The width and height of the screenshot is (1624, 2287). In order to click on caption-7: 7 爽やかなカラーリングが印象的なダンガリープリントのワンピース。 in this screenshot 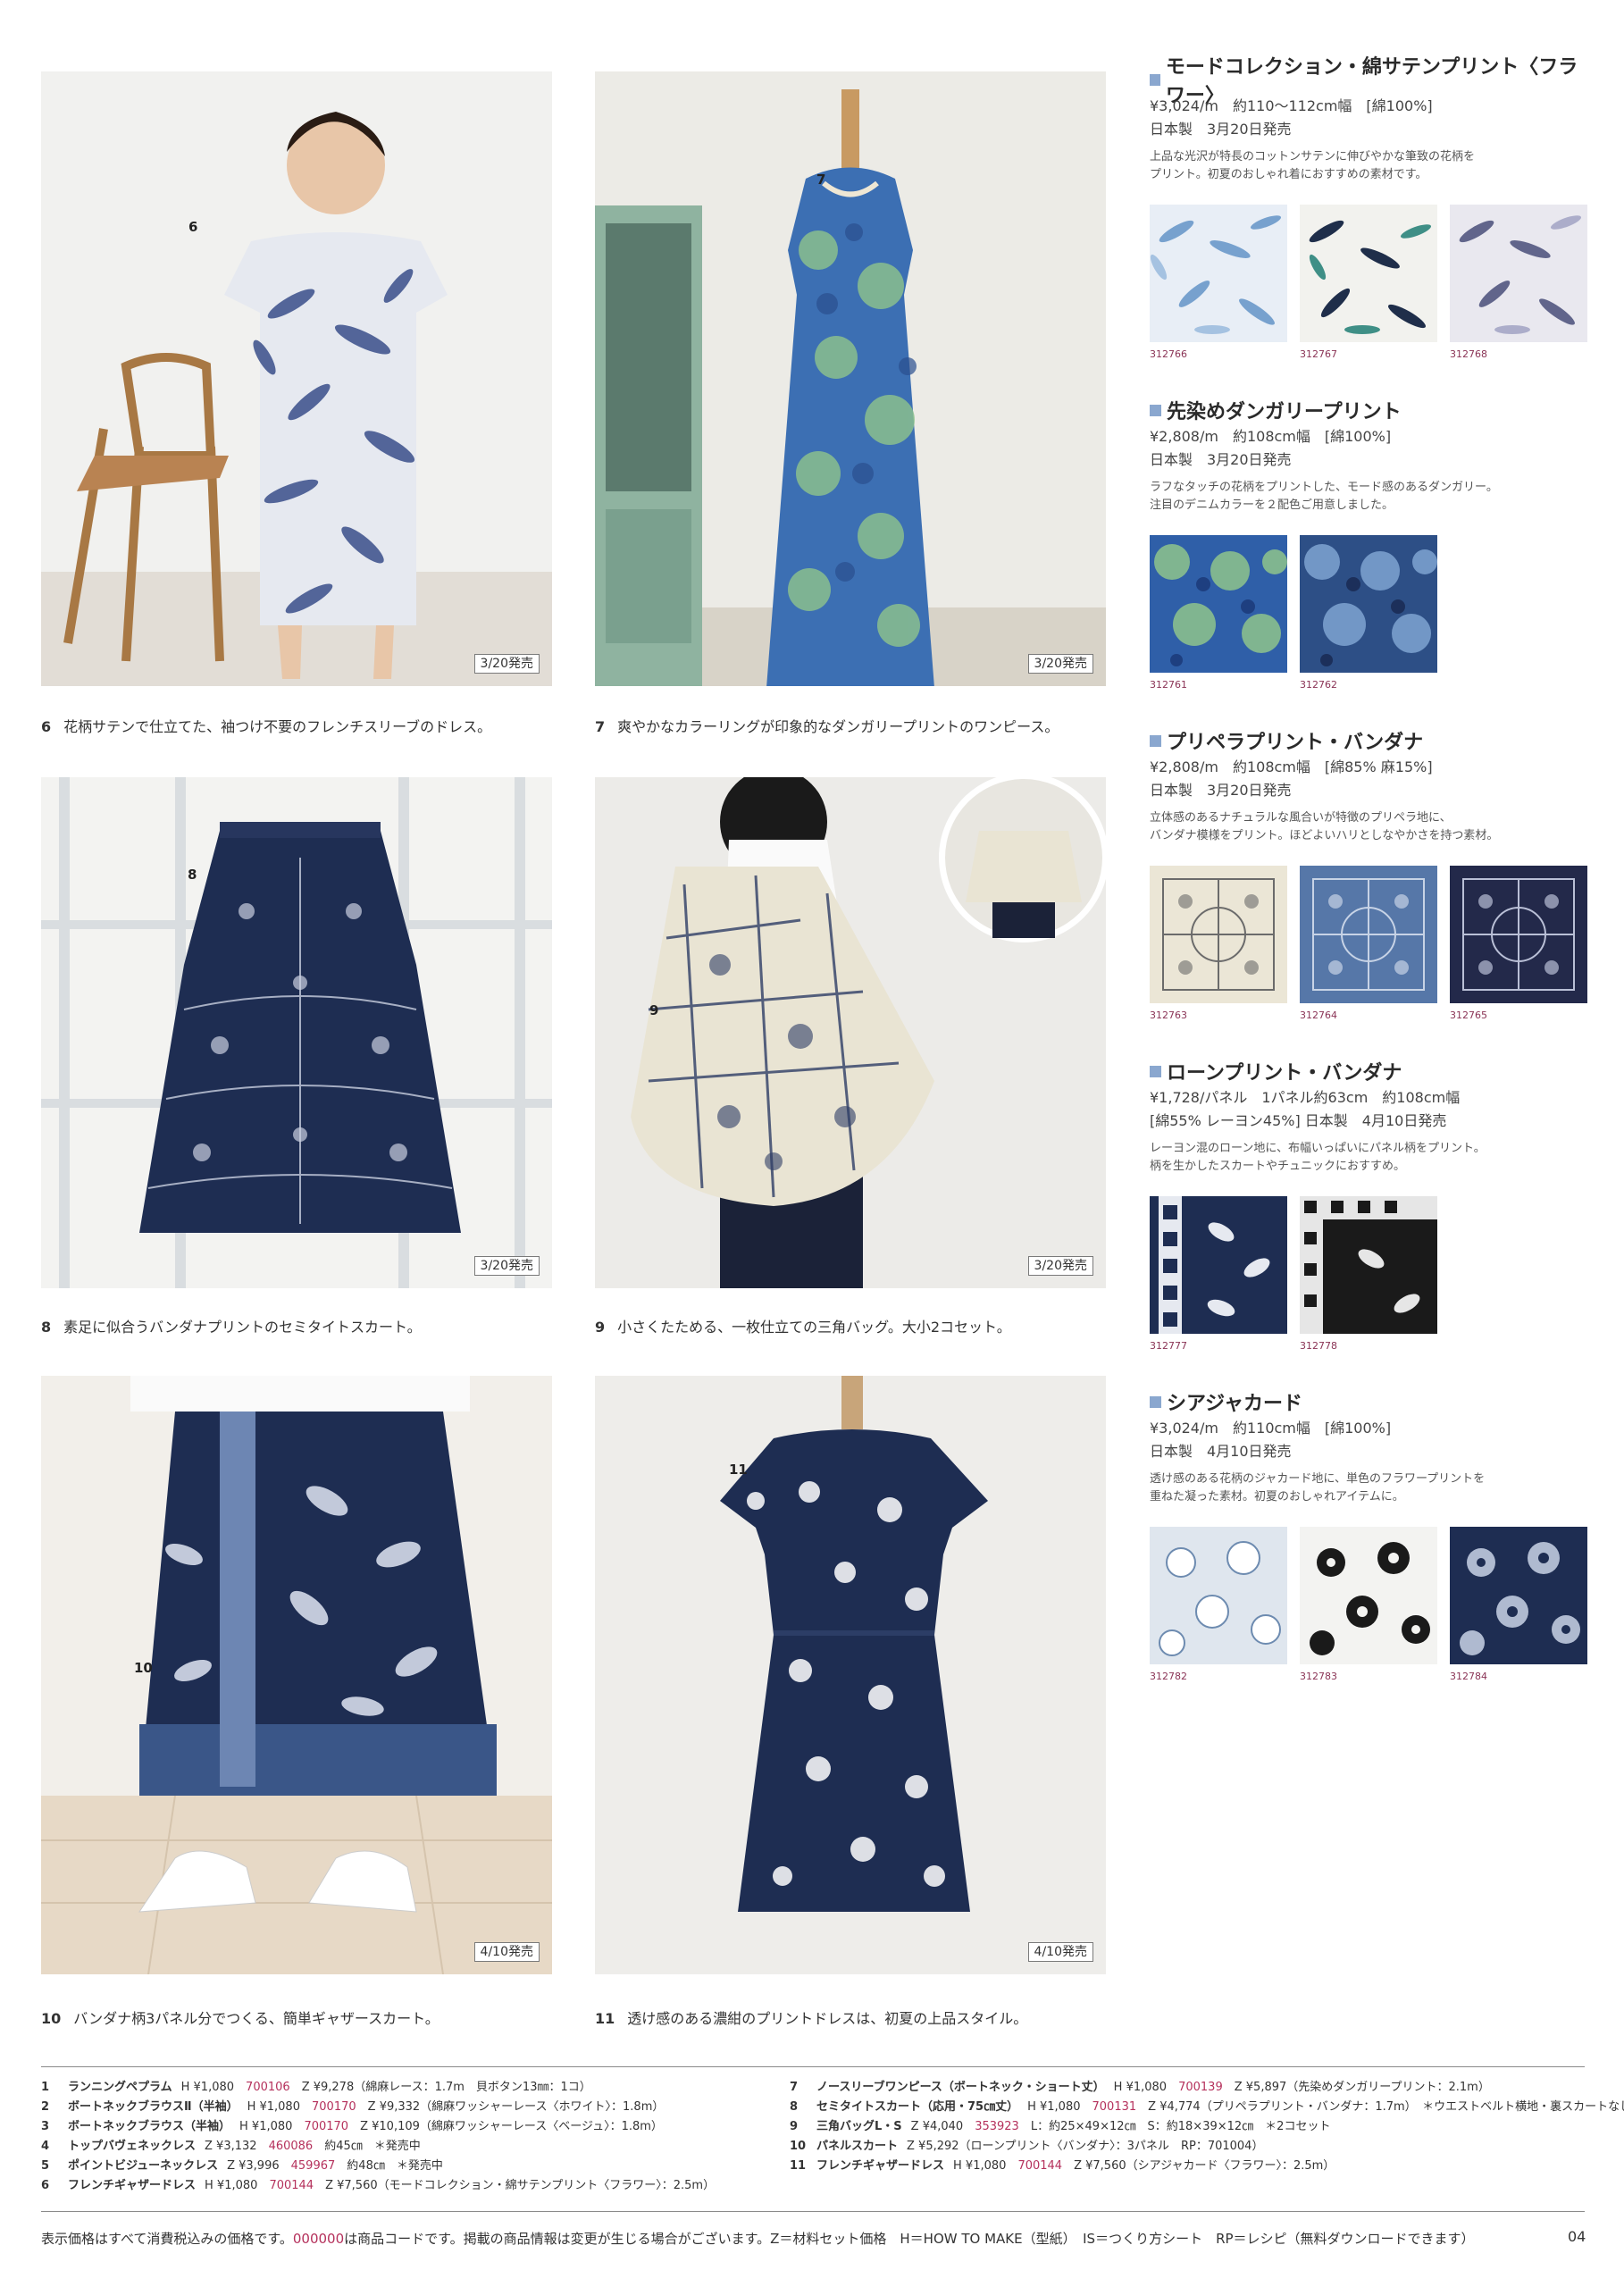, I will do `click(827, 725)`.